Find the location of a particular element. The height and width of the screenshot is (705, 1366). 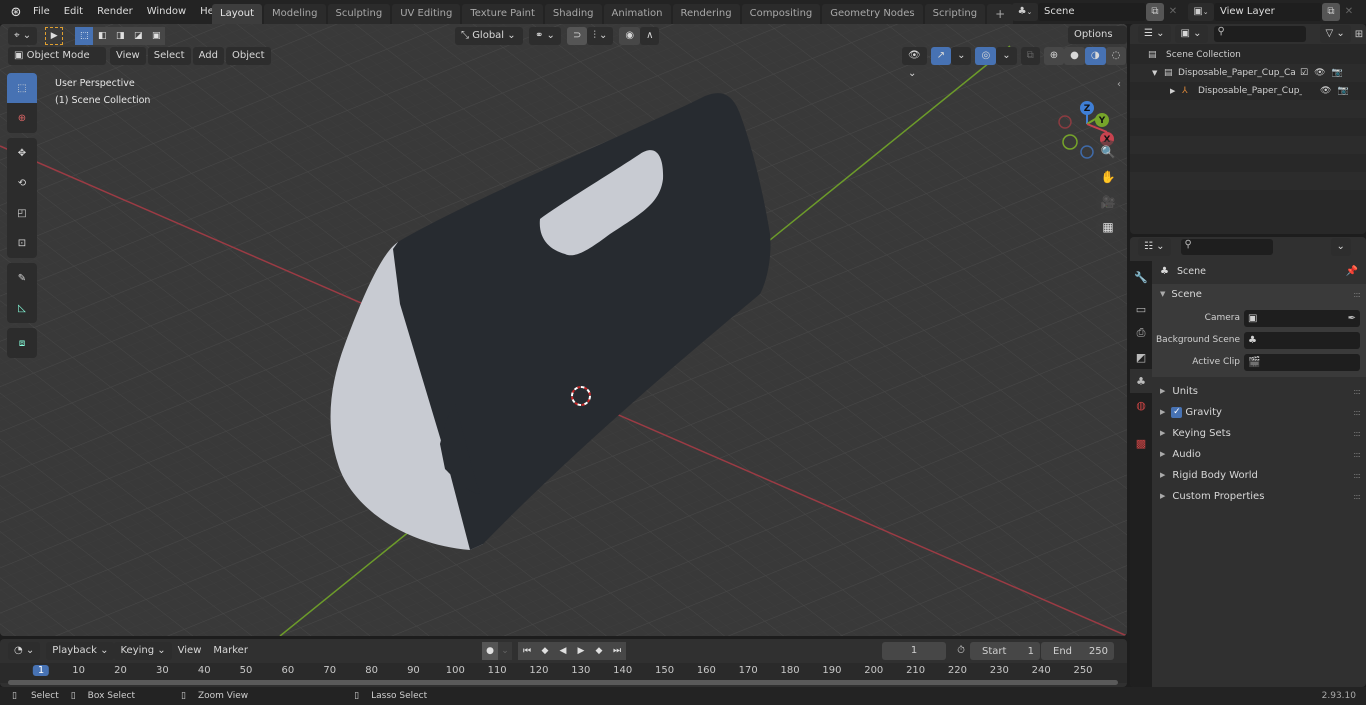

tool-measure: ◺ is located at coordinates (22, 308).